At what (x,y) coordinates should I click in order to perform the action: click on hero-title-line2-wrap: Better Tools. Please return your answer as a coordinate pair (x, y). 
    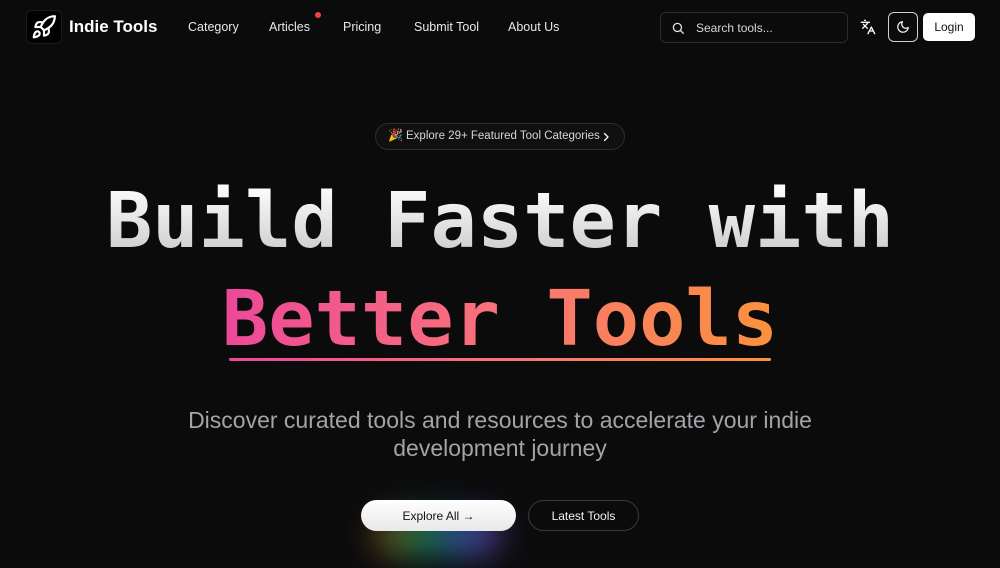
    Looking at the image, I should click on (500, 319).